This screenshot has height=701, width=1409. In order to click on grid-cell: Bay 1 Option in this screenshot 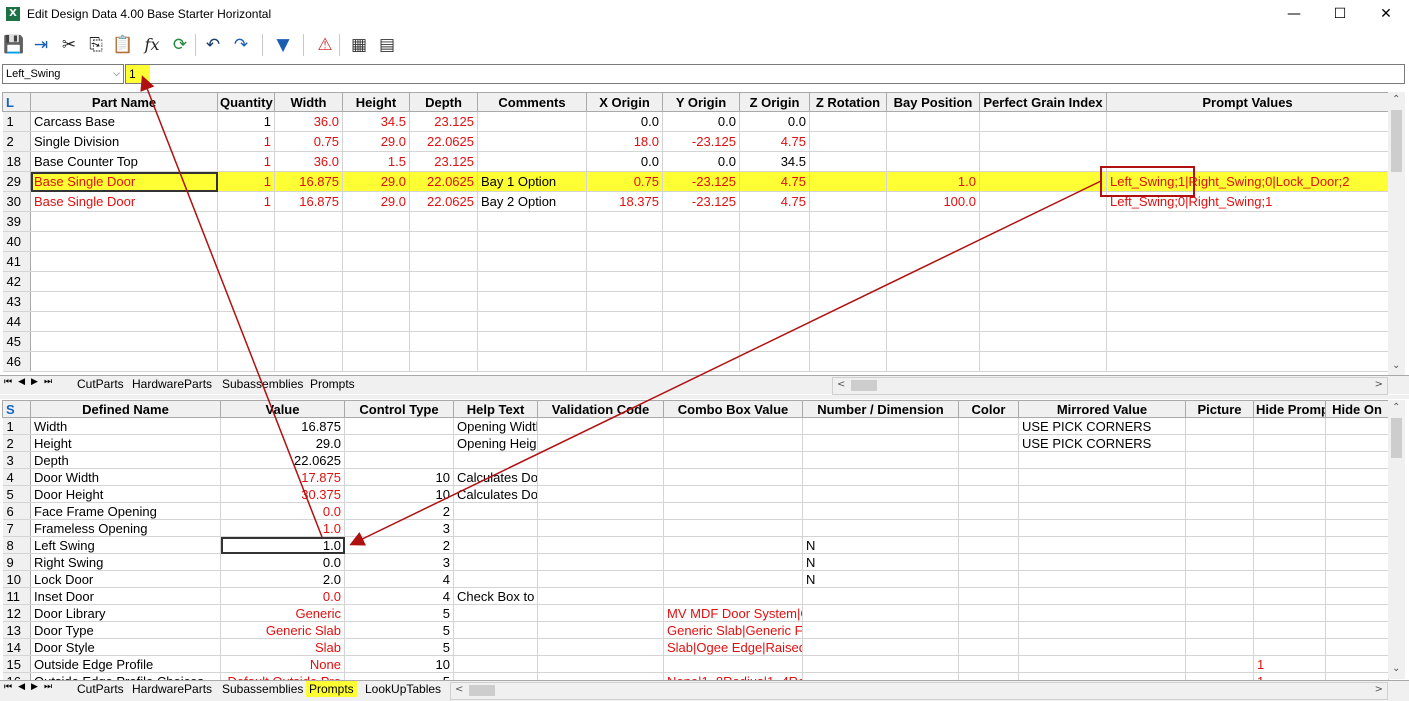, I will do `click(532, 181)`.